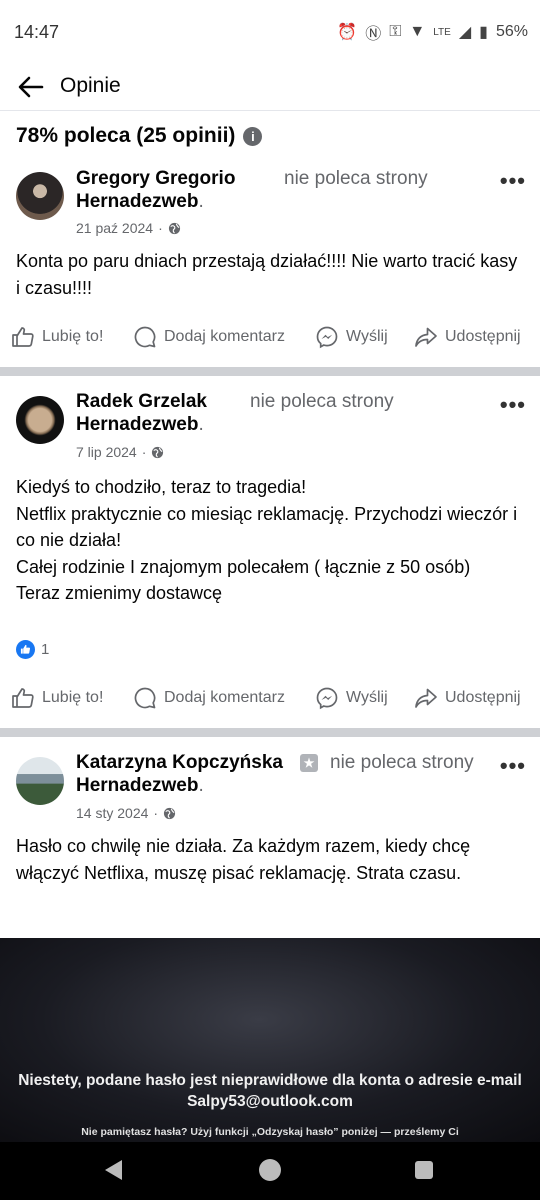  What do you see at coordinates (126, 135) in the screenshot?
I see `rating-summary-text: 78% poleca (25 opinii)` at bounding box center [126, 135].